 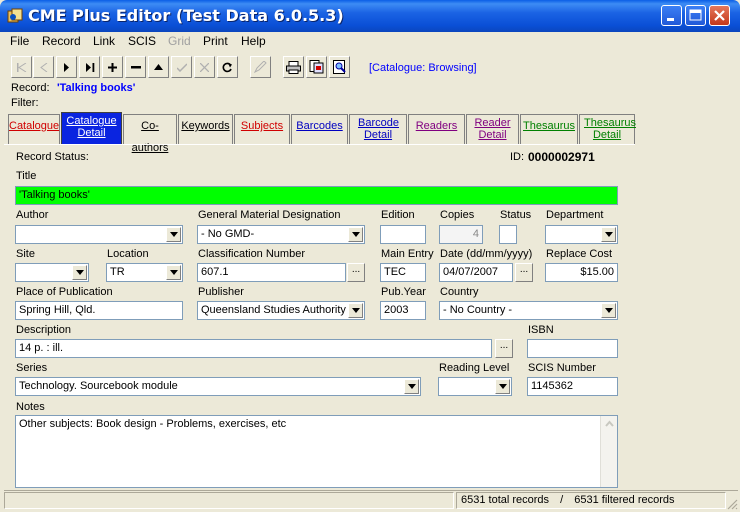 I want to click on status-field, so click(x=508, y=234).